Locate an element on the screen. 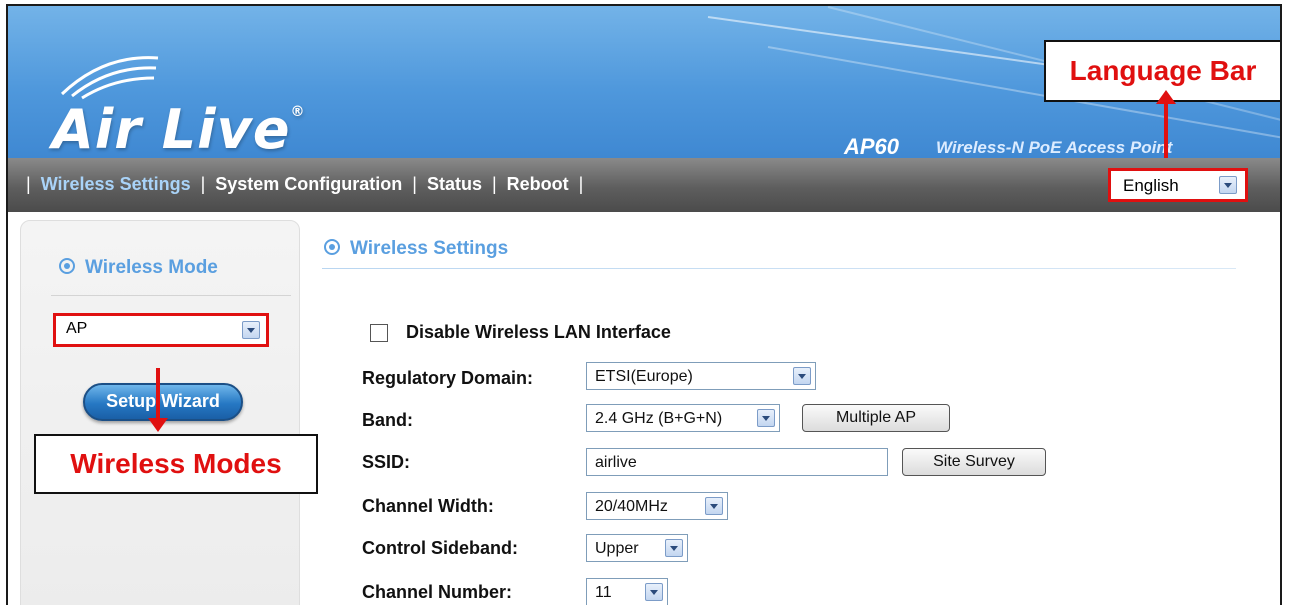 This screenshot has width=1300, height=605. arrow-up-icon is located at coordinates (1166, 124).